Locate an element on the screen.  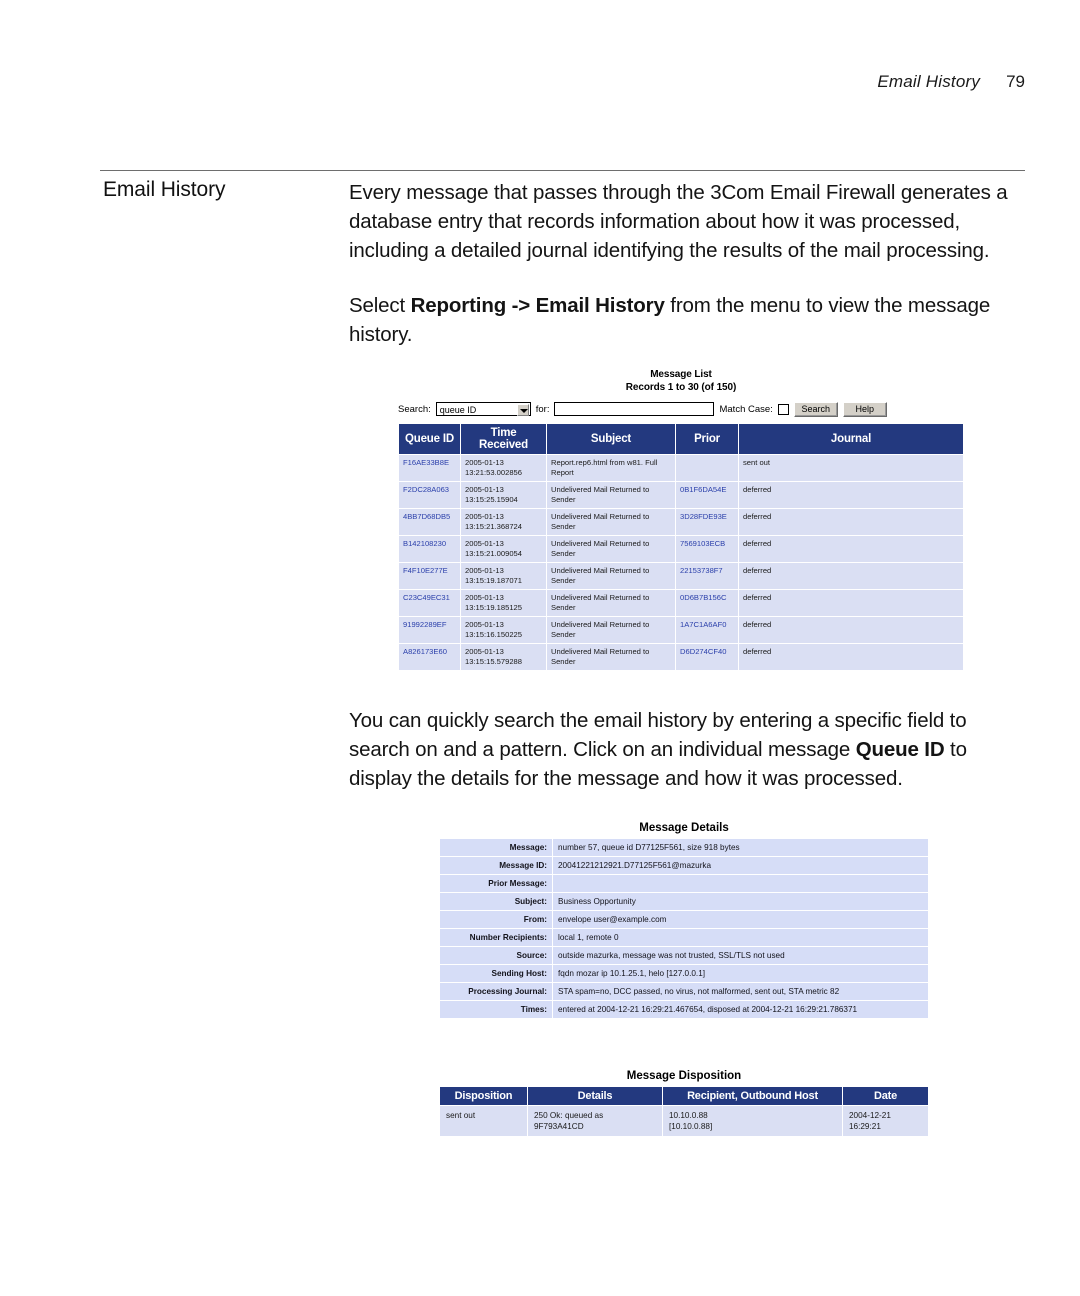
cell-queue-id: F4F10E277E is located at coordinates (429, 576).